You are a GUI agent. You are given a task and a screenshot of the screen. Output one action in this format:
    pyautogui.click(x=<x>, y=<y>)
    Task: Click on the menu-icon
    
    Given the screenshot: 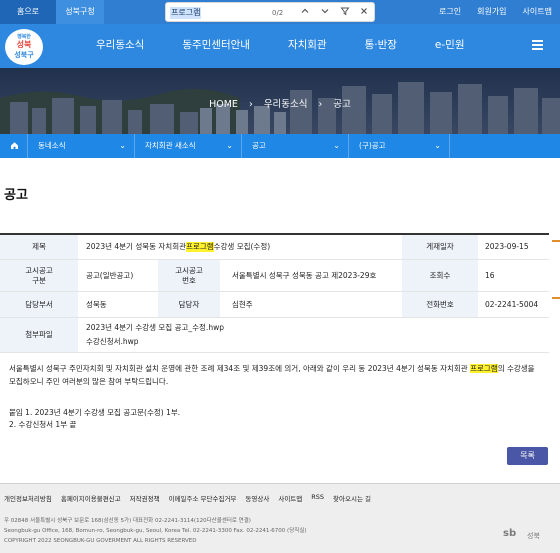 What is the action you would take?
    pyautogui.click(x=537, y=45)
    